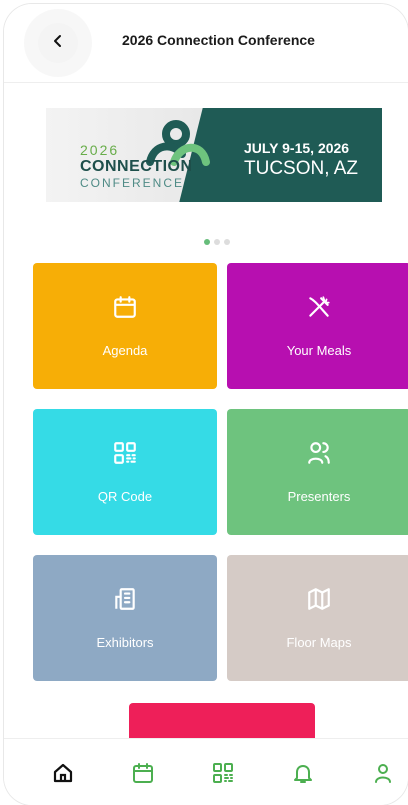 The height and width of the screenshot is (805, 408). I want to click on header: 2026 Connection Conference, so click(206, 42).